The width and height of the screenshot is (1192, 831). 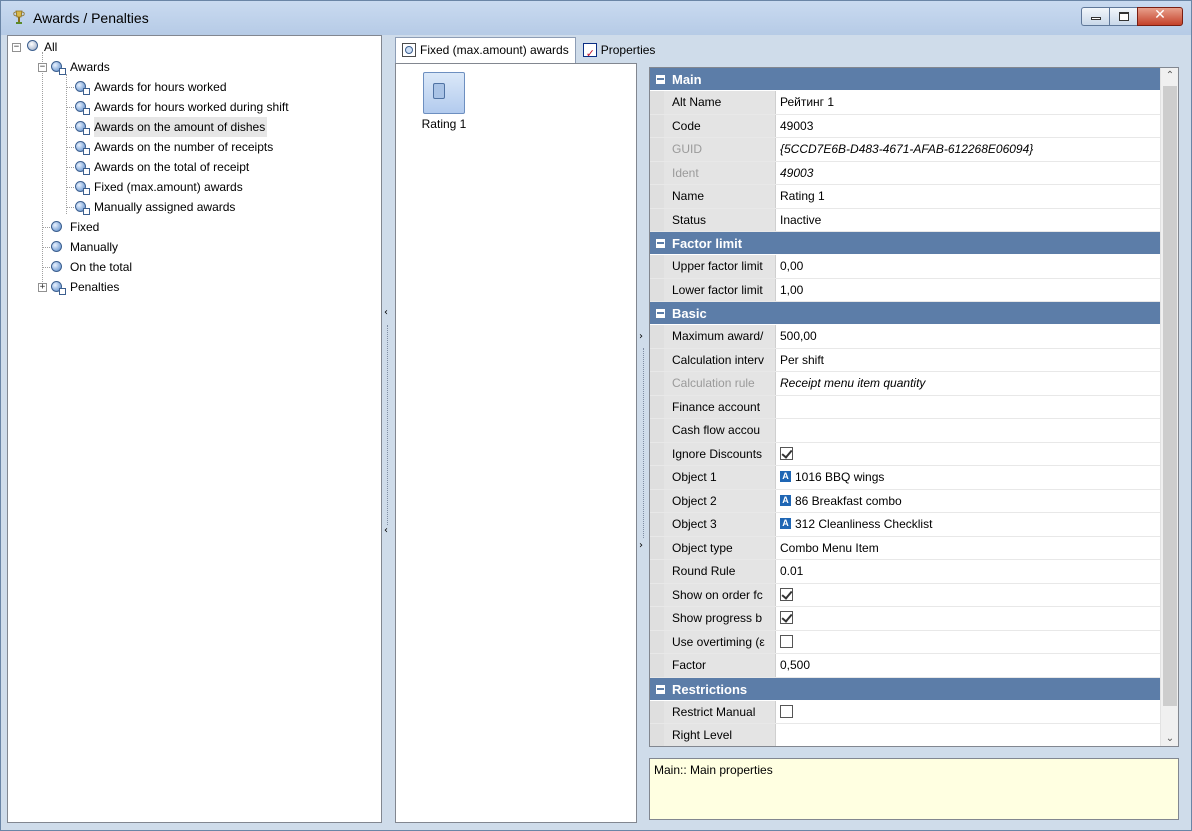 I want to click on prop-upper-factor: Upper factor limit 0,00, so click(x=905, y=267).